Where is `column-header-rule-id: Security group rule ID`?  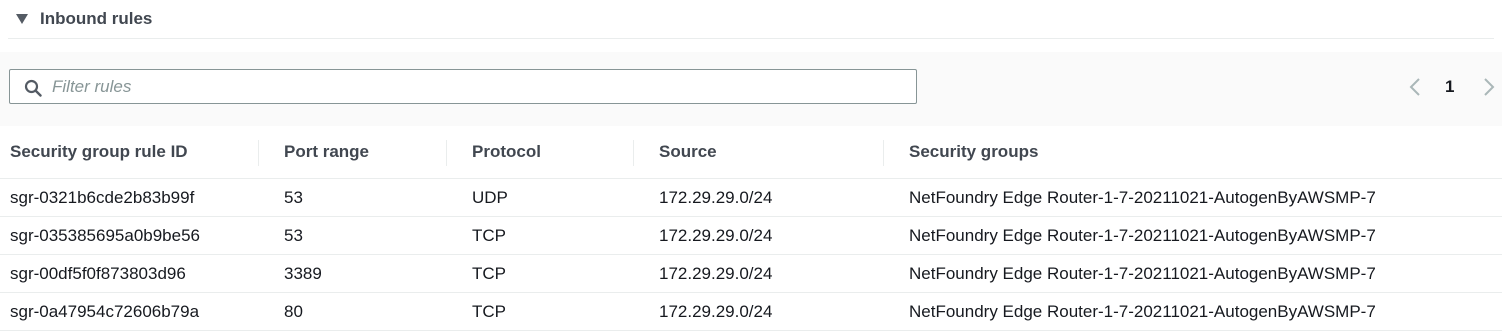 column-header-rule-id: Security group rule ID is located at coordinates (129, 152).